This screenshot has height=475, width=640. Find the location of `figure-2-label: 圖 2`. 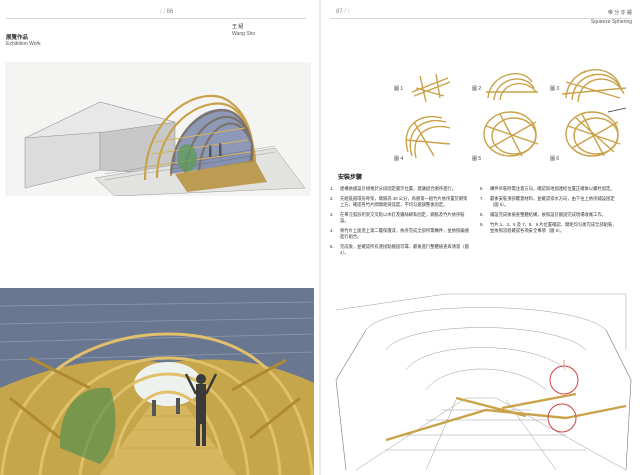

figure-2-label: 圖 2 is located at coordinates (476, 89).